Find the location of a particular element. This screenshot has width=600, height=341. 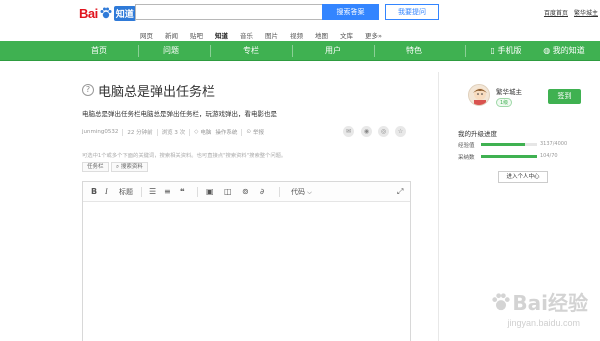

sidebar-divider is located at coordinates (438, 206).